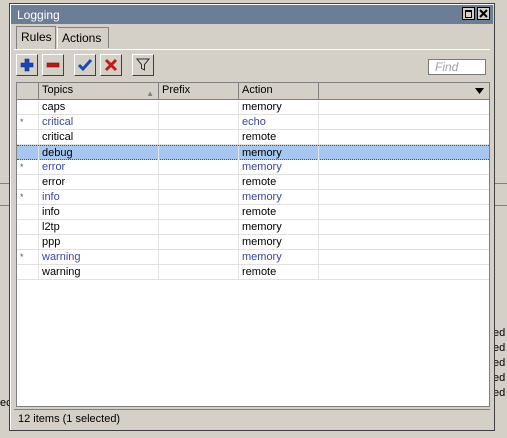 This screenshot has width=507, height=438. I want to click on enable-button, so click(85, 65).